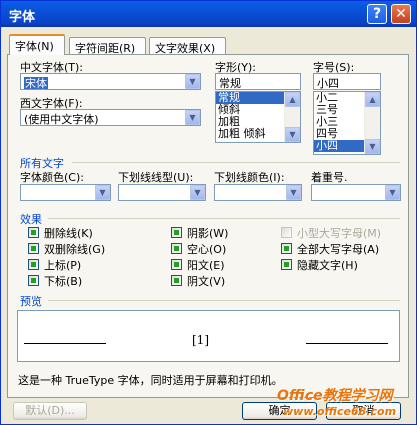  What do you see at coordinates (338, 249) in the screenshot?
I see `all-caps-label: 全部大写字母(A)` at bounding box center [338, 249].